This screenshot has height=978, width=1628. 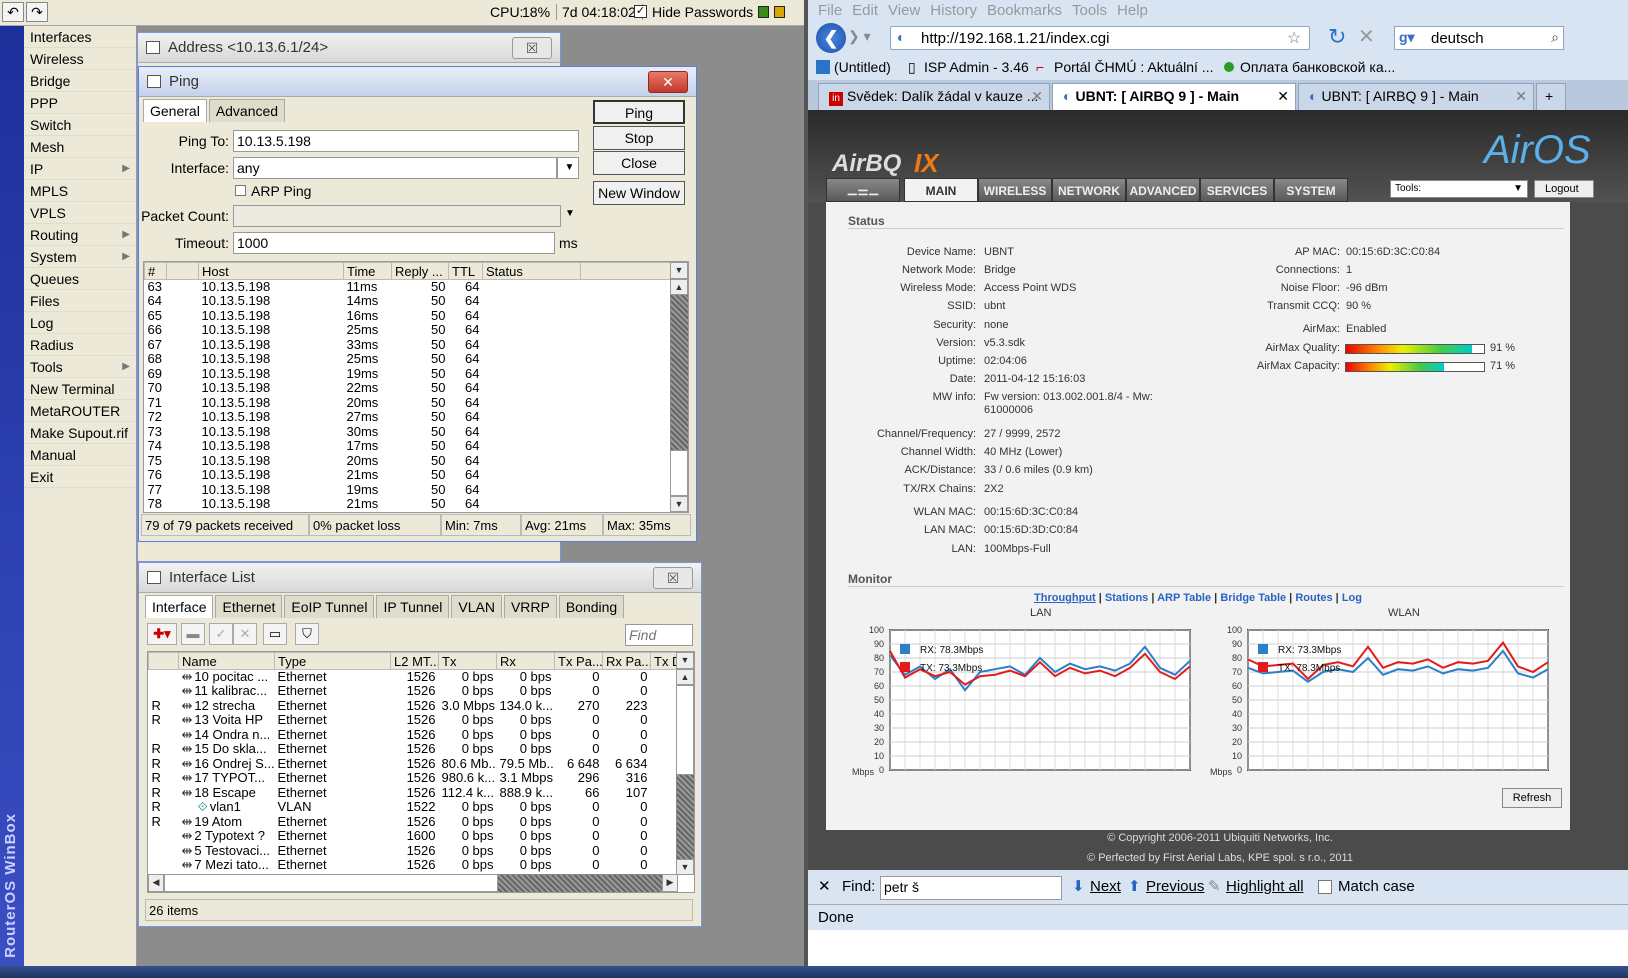 I want to click on tools-select: Tools: ▼, so click(x=1459, y=189).